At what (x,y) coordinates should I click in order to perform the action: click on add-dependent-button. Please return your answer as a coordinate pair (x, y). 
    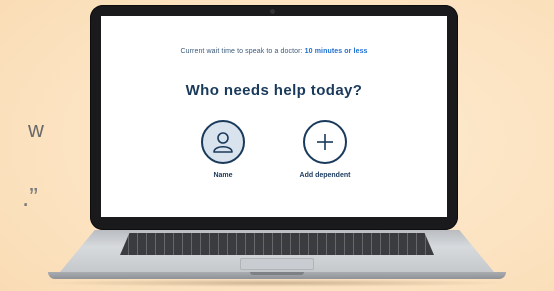
    Looking at the image, I should click on (325, 142).